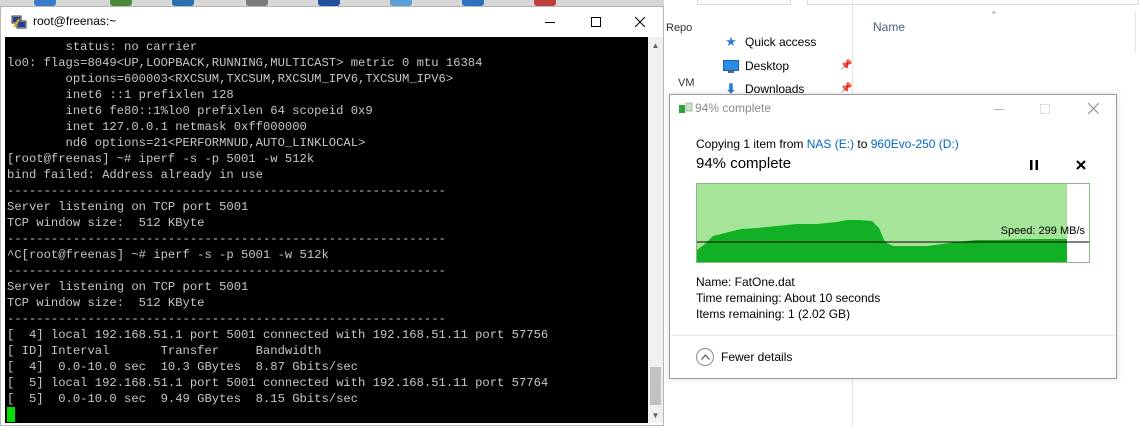  What do you see at coordinates (745, 282) in the screenshot?
I see `file-name-line: Name: FatOne.dat` at bounding box center [745, 282].